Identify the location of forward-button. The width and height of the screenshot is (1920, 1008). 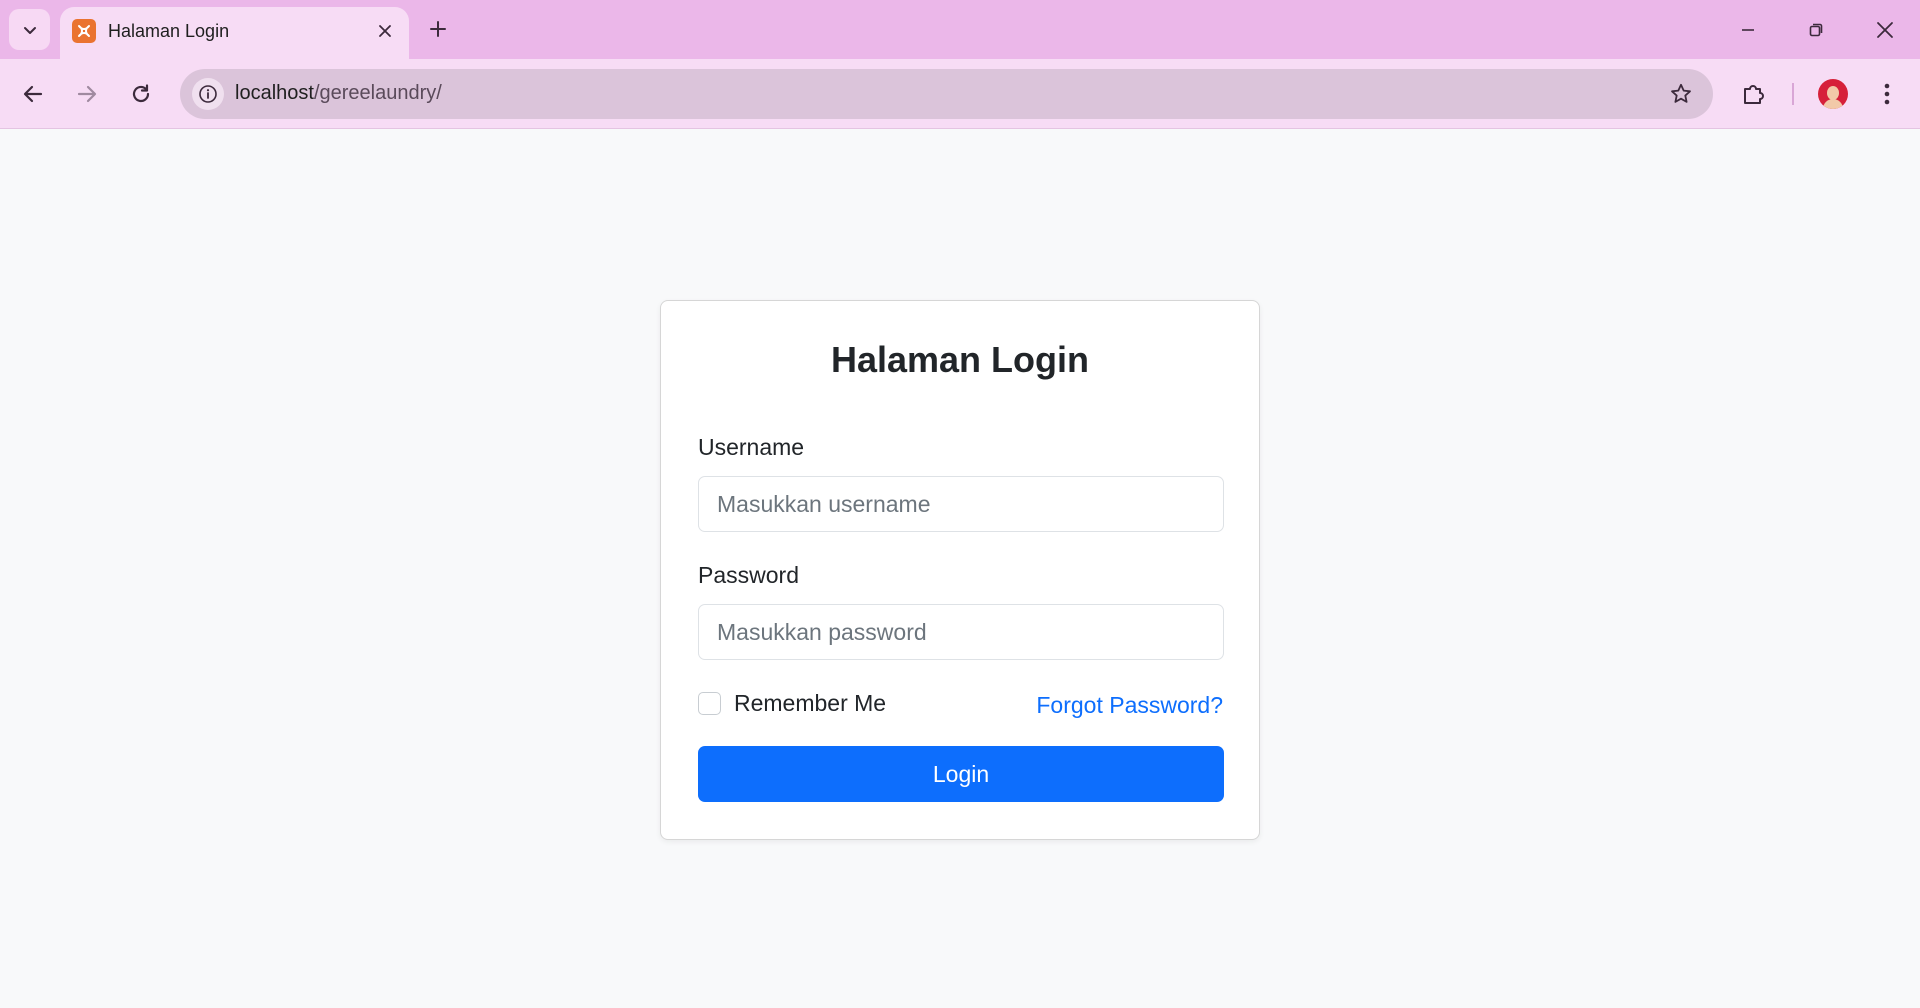
(87, 94).